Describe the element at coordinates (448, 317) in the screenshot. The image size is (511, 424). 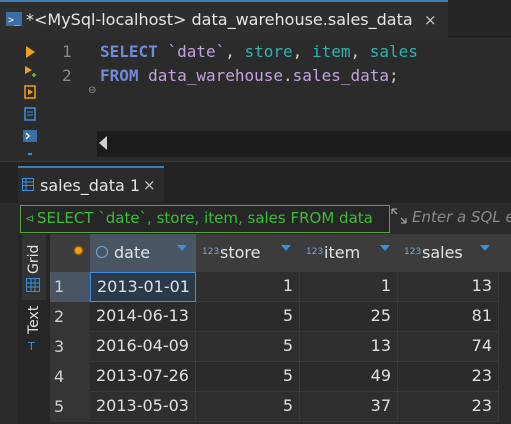
I see `table-cell-sales: 81` at that location.